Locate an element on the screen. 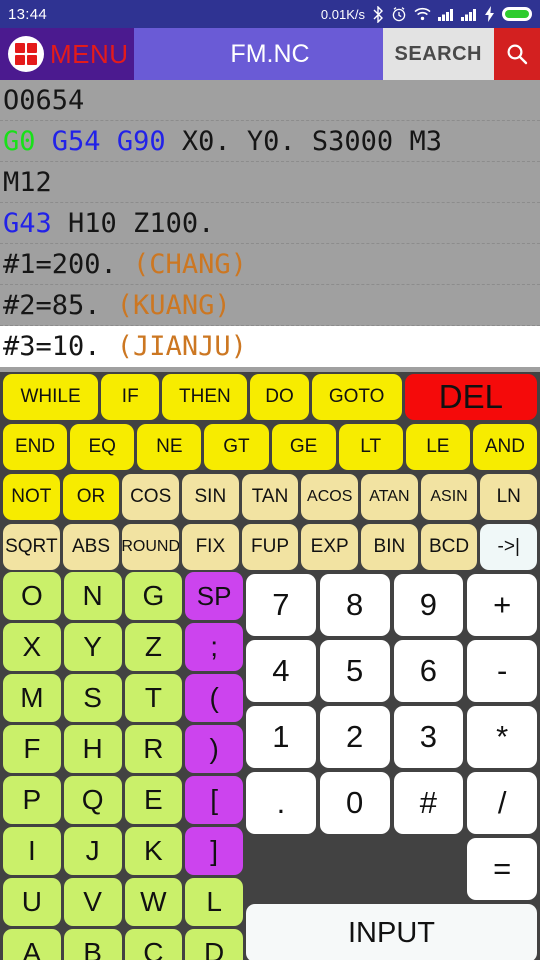  code-line: O0654 is located at coordinates (270, 100).